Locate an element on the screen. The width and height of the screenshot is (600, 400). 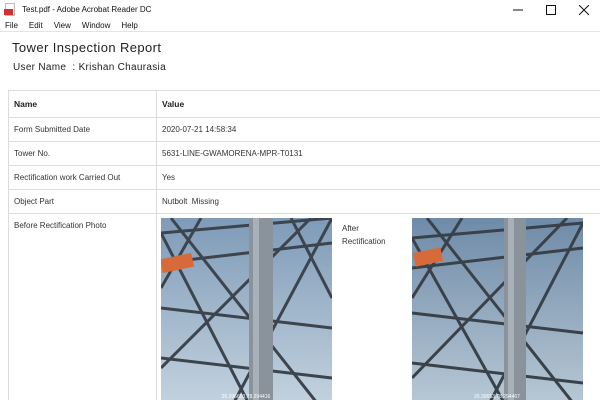
minimize-icon is located at coordinates (517, 9).